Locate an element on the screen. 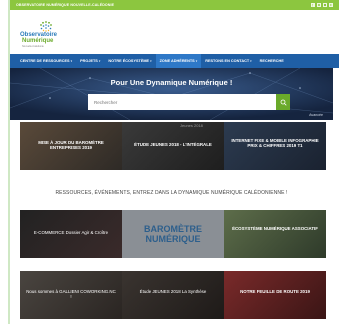 The width and height of the screenshot is (343, 324). nav-item-label: NOTRE ÉCOSYSTÈME is located at coordinates (129, 61).